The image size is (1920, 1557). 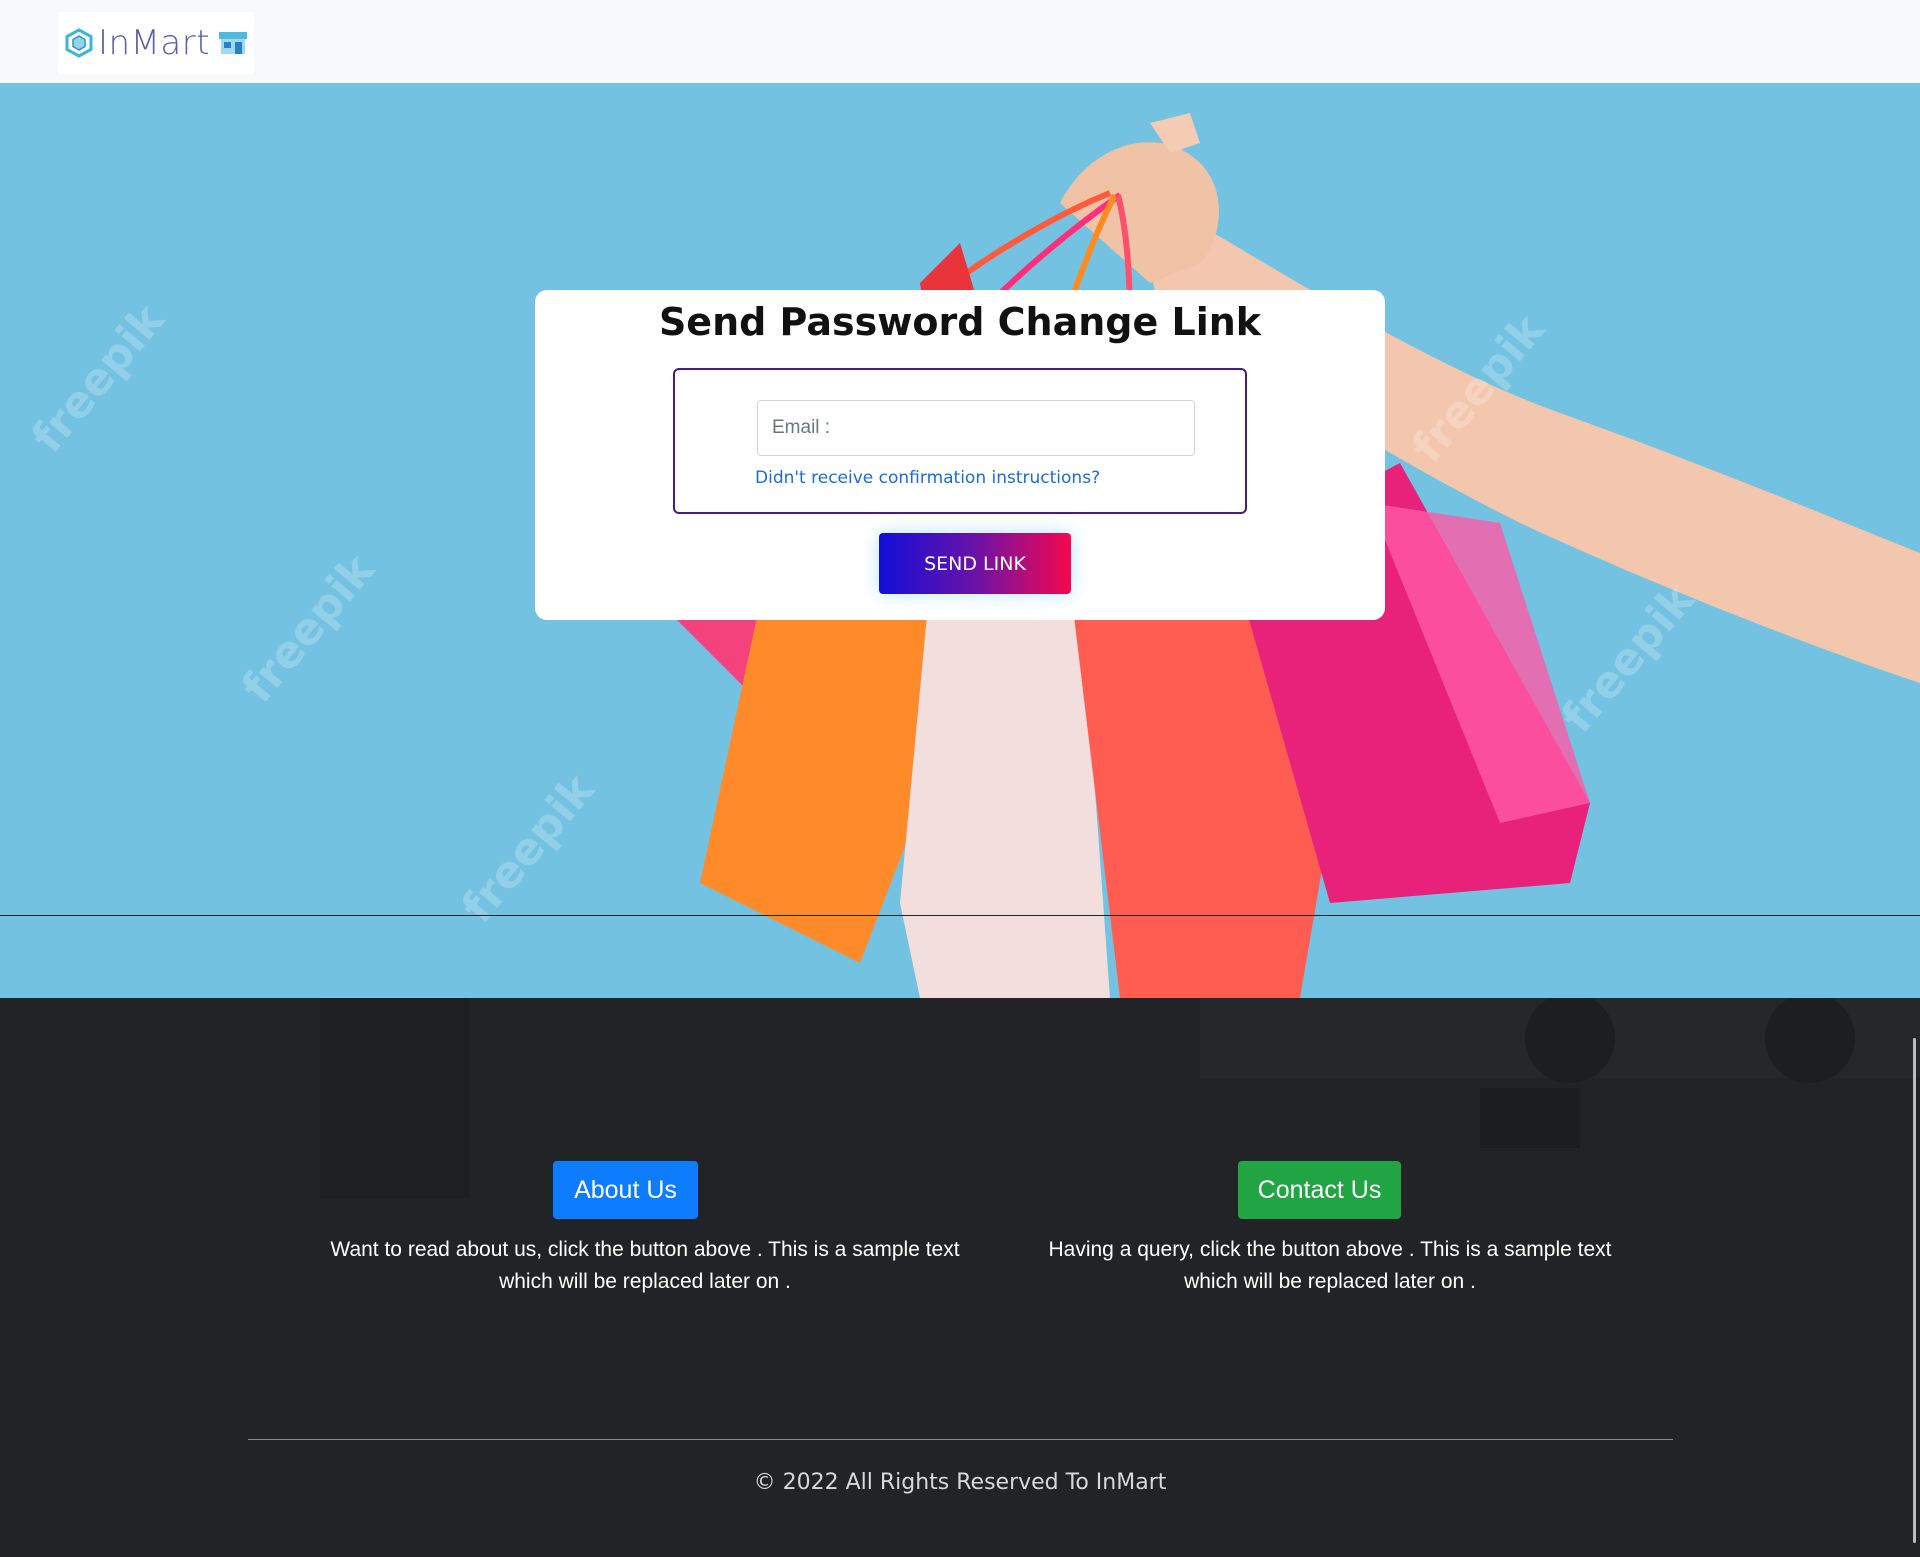 What do you see at coordinates (960, 41) in the screenshot?
I see `navbar: InMart` at bounding box center [960, 41].